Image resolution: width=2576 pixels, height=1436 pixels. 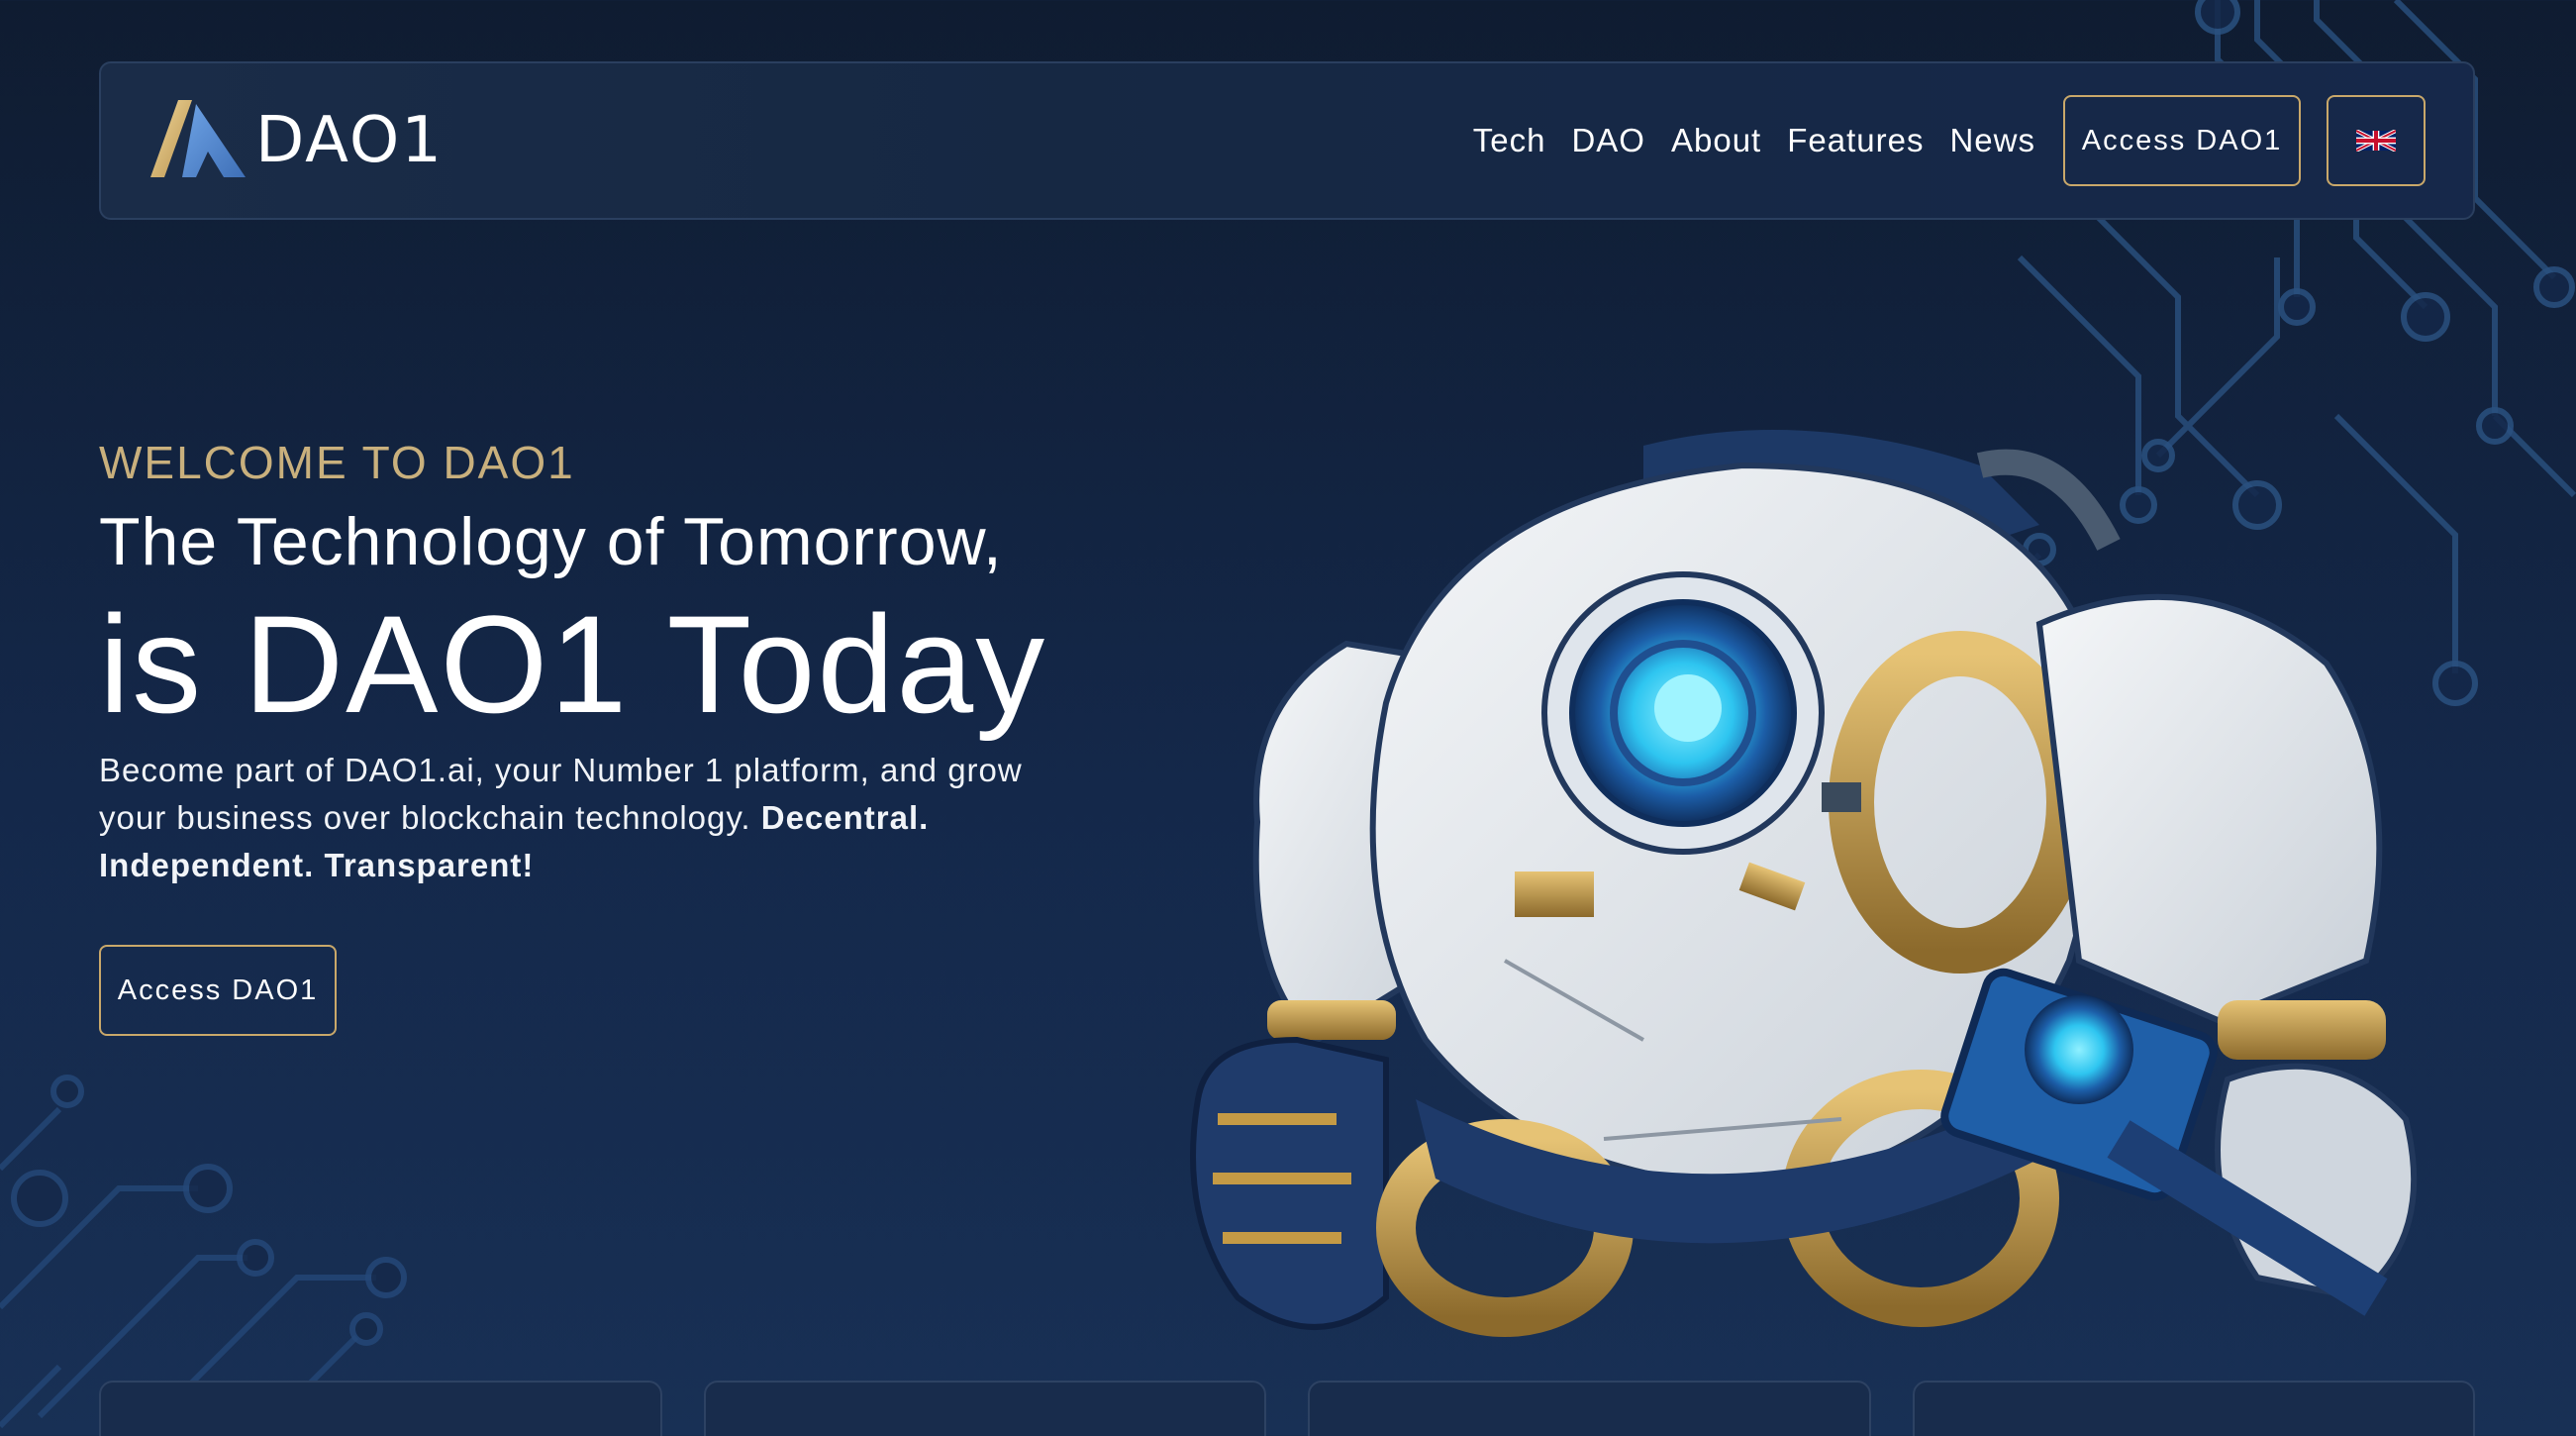 What do you see at coordinates (1992, 140) in the screenshot?
I see `nav-link-news: News` at bounding box center [1992, 140].